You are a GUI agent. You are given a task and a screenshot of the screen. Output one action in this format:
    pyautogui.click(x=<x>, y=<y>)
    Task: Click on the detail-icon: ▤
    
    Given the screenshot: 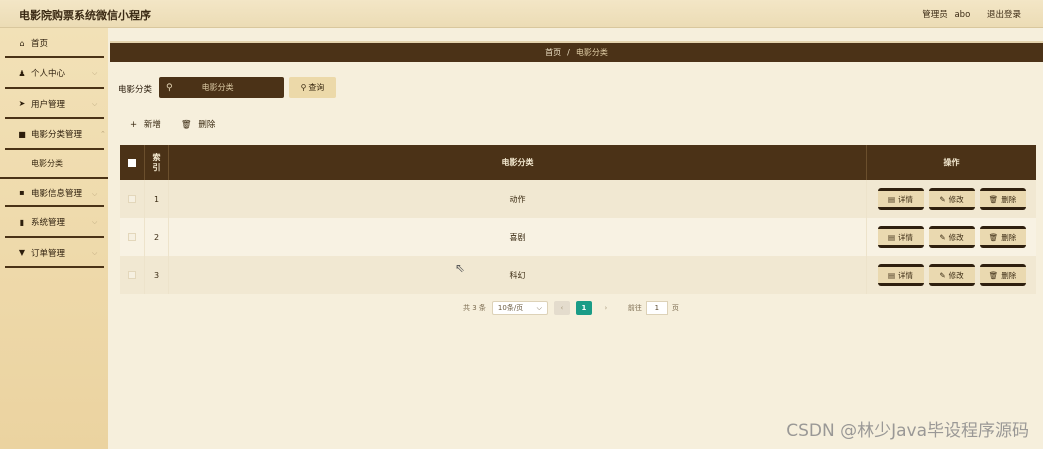 What is the action you would take?
    pyautogui.click(x=891, y=237)
    